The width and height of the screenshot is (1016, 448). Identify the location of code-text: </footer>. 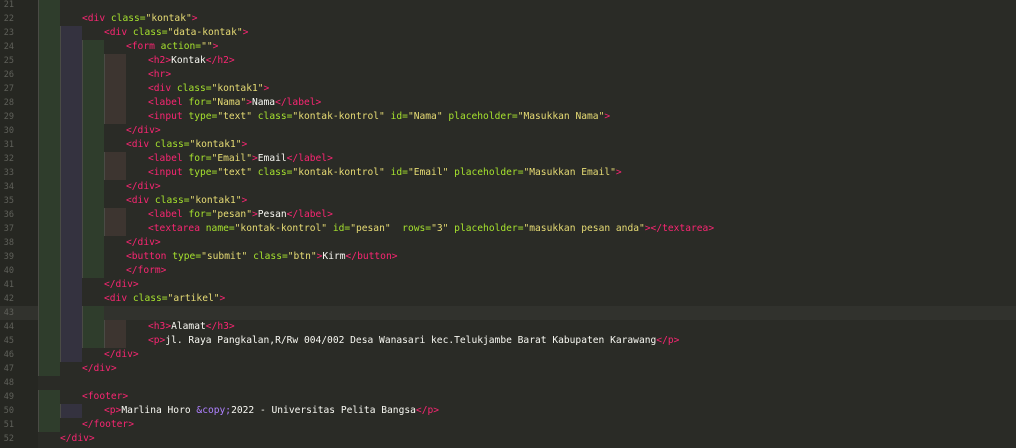
(108, 425).